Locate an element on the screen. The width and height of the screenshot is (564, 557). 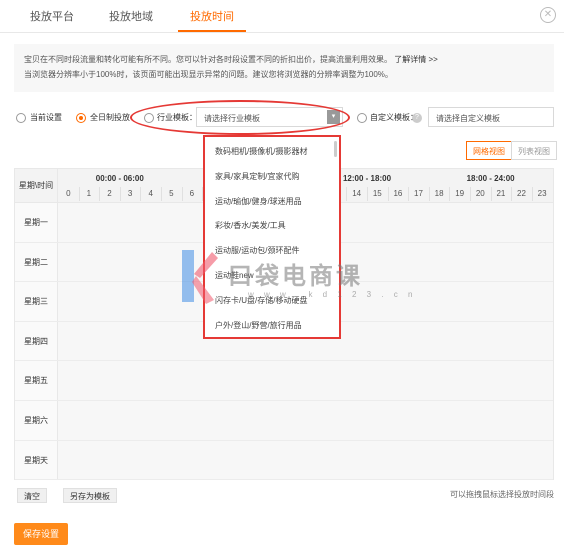
day-label: 星期一 is located at coordinates (36, 222).